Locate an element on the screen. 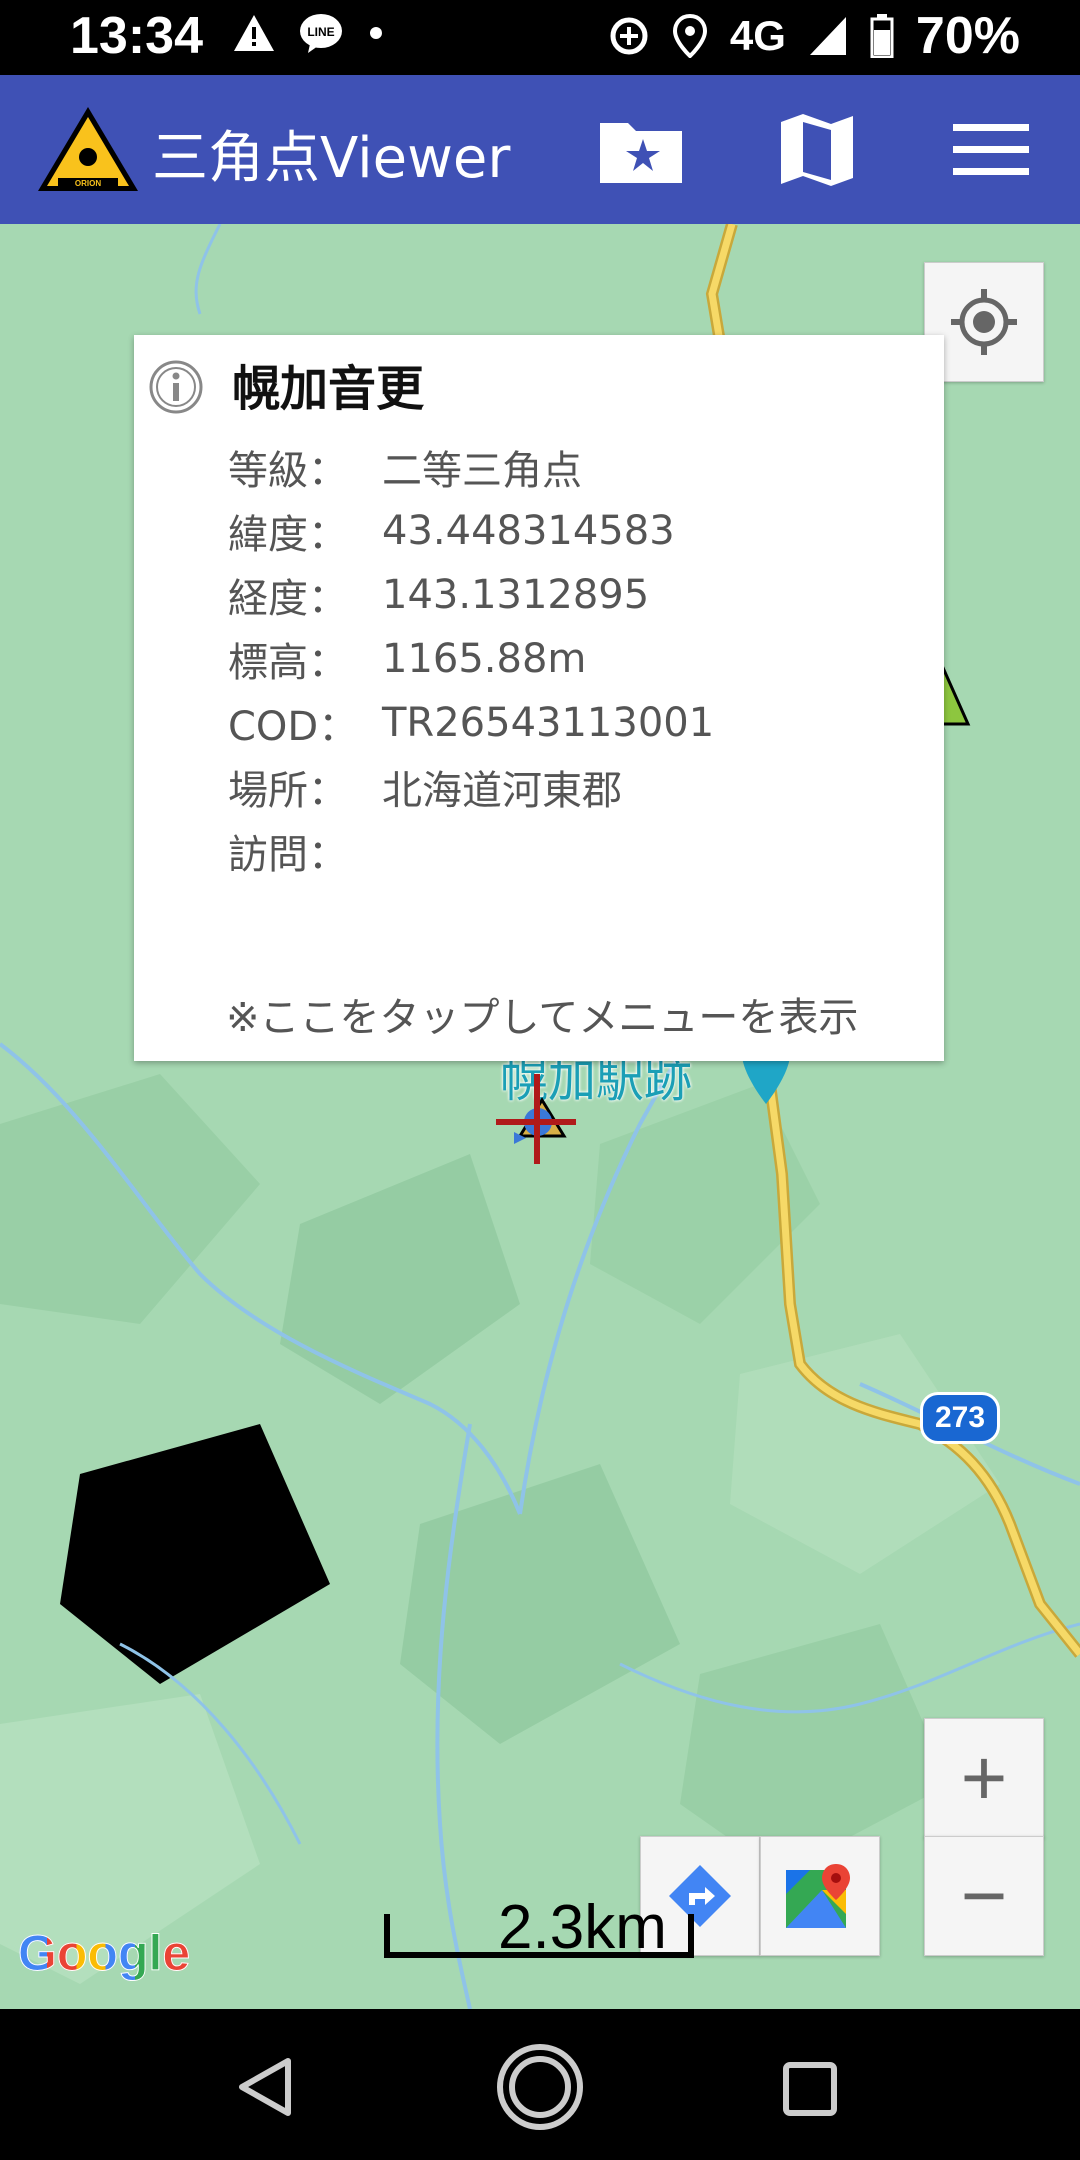 The width and height of the screenshot is (1080, 2160). data-saver-icon is located at coordinates (629, 36).